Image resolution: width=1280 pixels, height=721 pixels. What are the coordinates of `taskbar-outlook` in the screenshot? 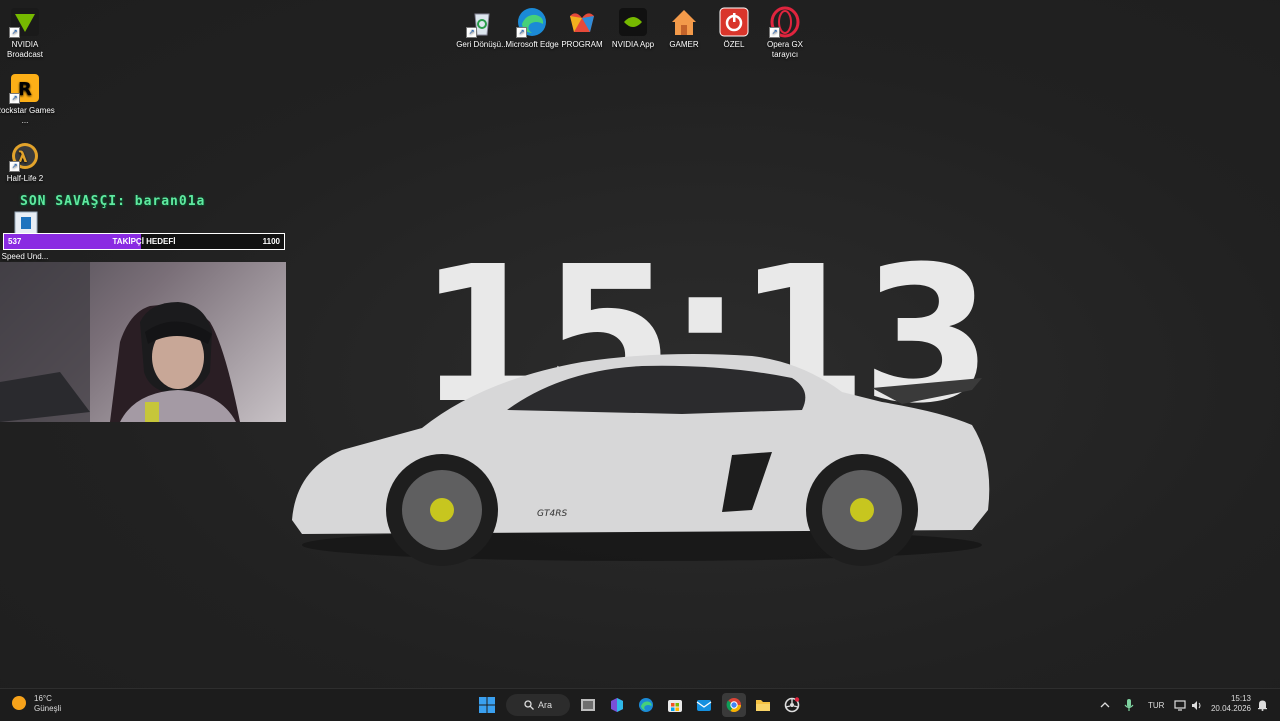 It's located at (704, 705).